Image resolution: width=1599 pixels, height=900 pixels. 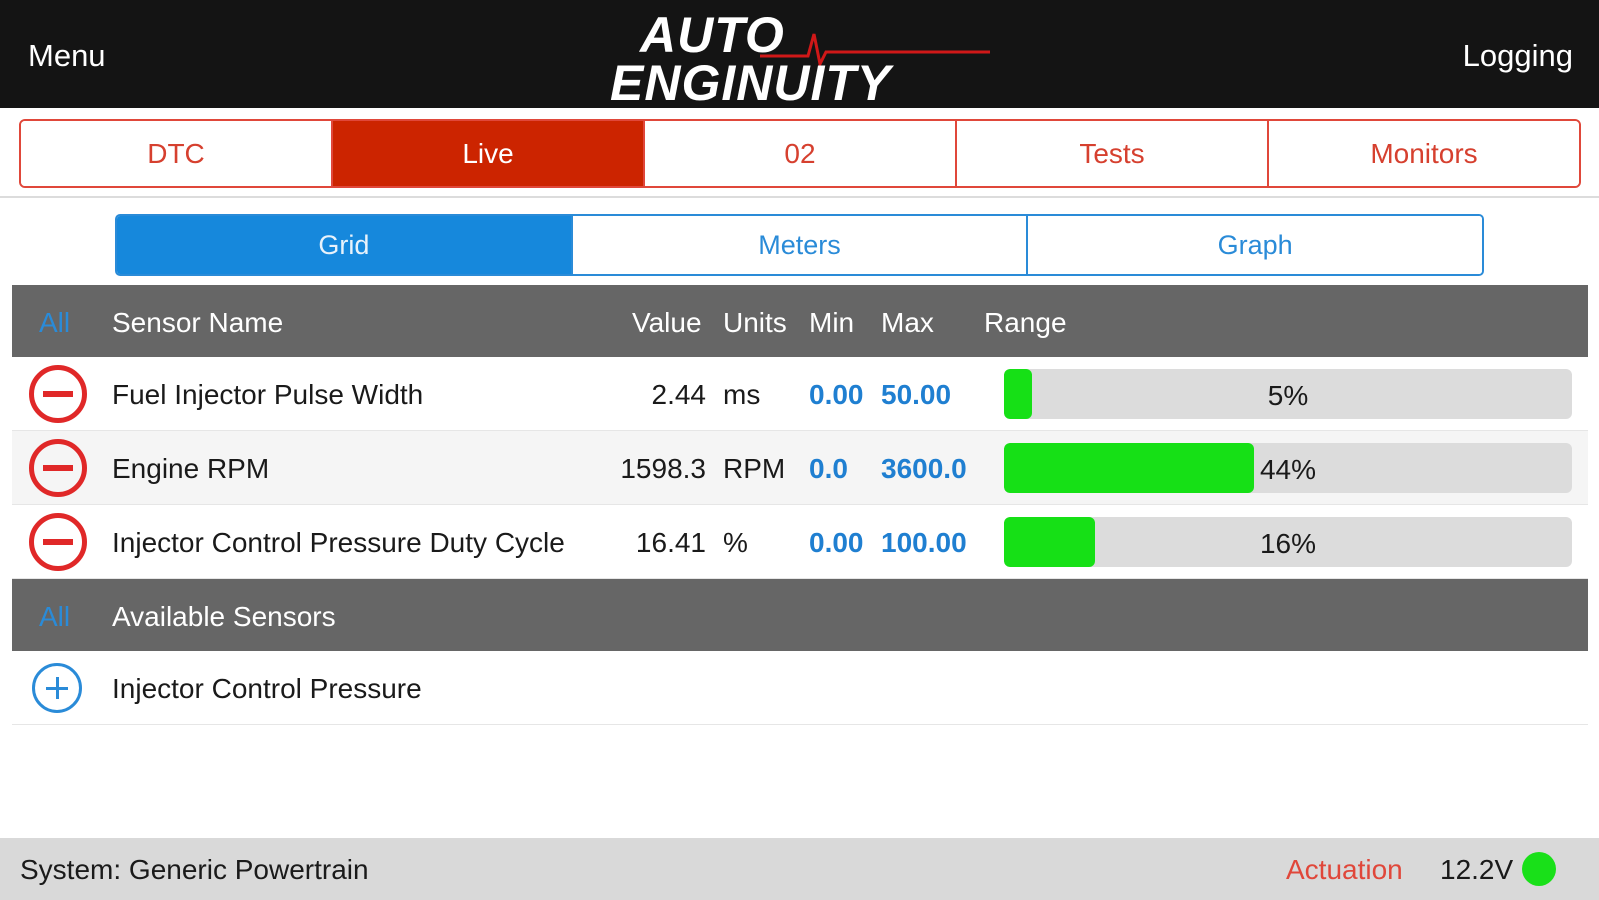 I want to click on range-bar: 5%, so click(x=1288, y=394).